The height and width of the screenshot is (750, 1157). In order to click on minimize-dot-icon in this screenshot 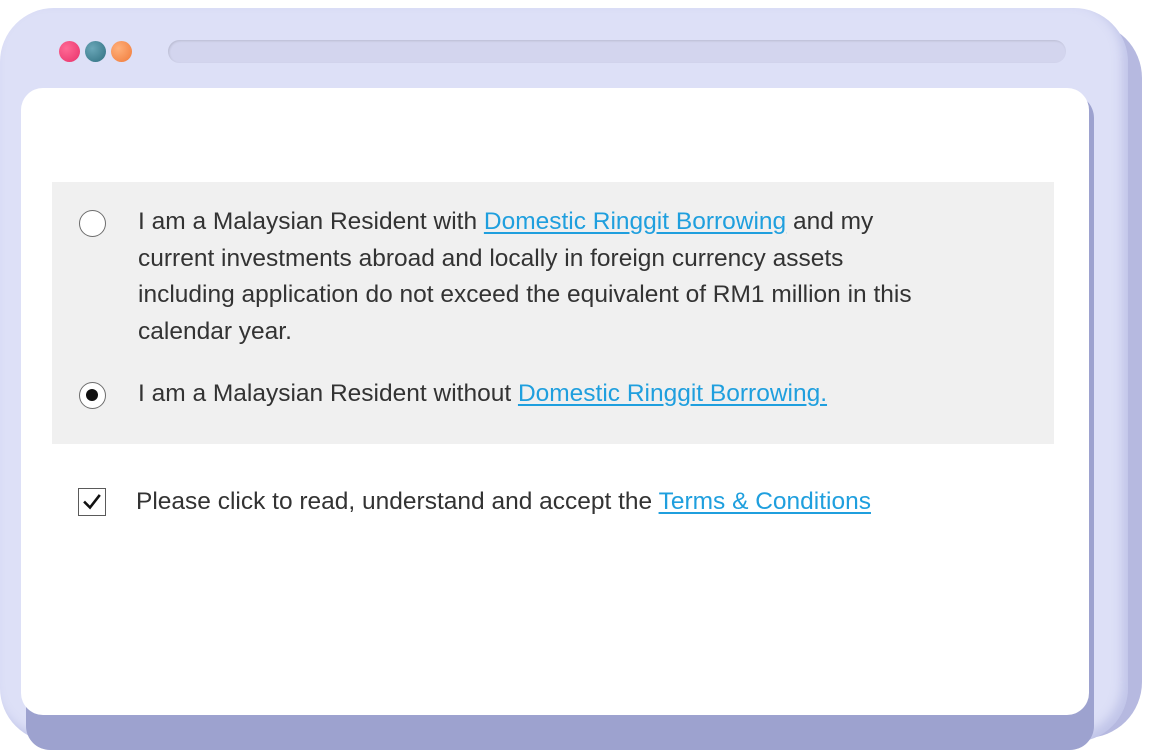, I will do `click(95, 51)`.